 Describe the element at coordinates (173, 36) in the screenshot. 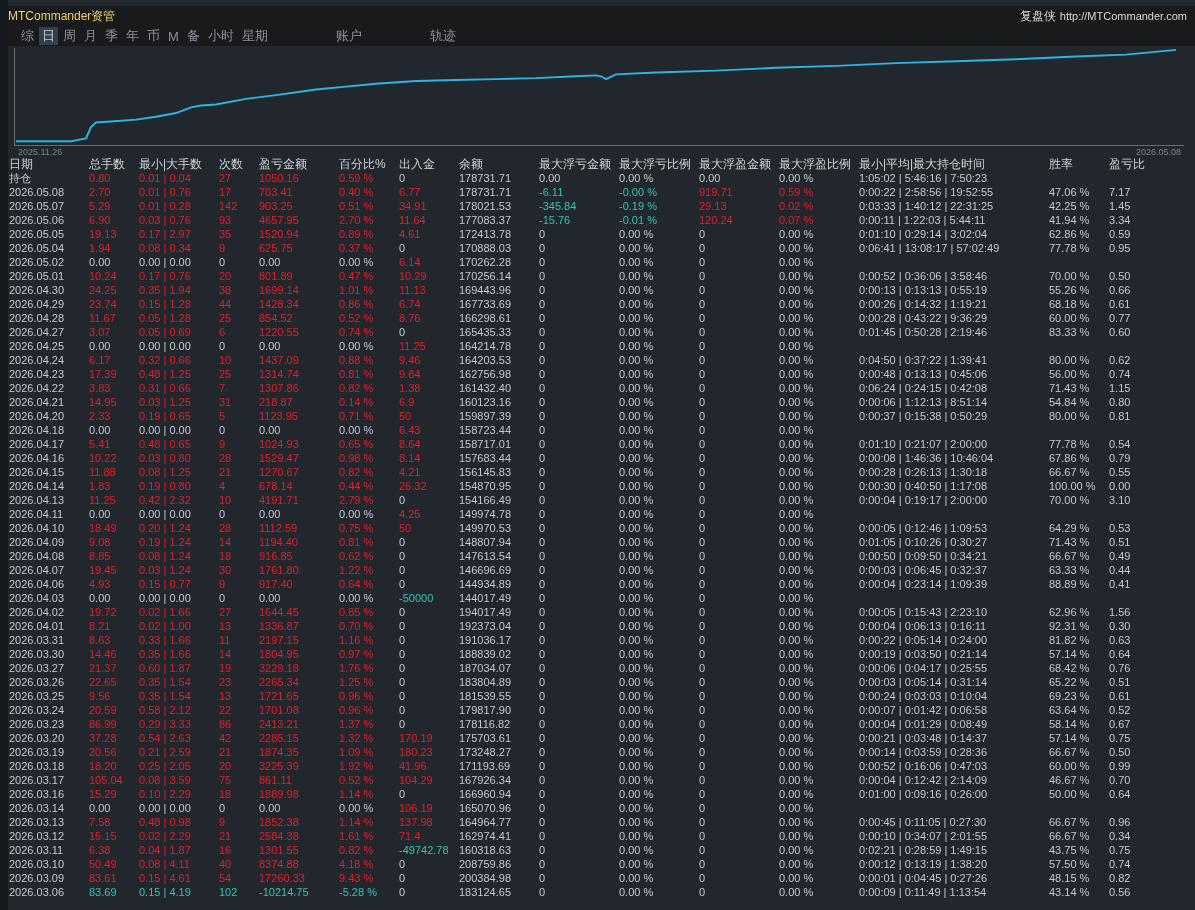

I see `period-tab: M` at that location.